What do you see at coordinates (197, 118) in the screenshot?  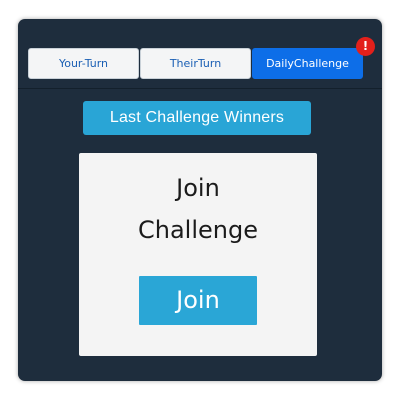 I see `last-challenge-winners-button: Last Challenge Winners` at bounding box center [197, 118].